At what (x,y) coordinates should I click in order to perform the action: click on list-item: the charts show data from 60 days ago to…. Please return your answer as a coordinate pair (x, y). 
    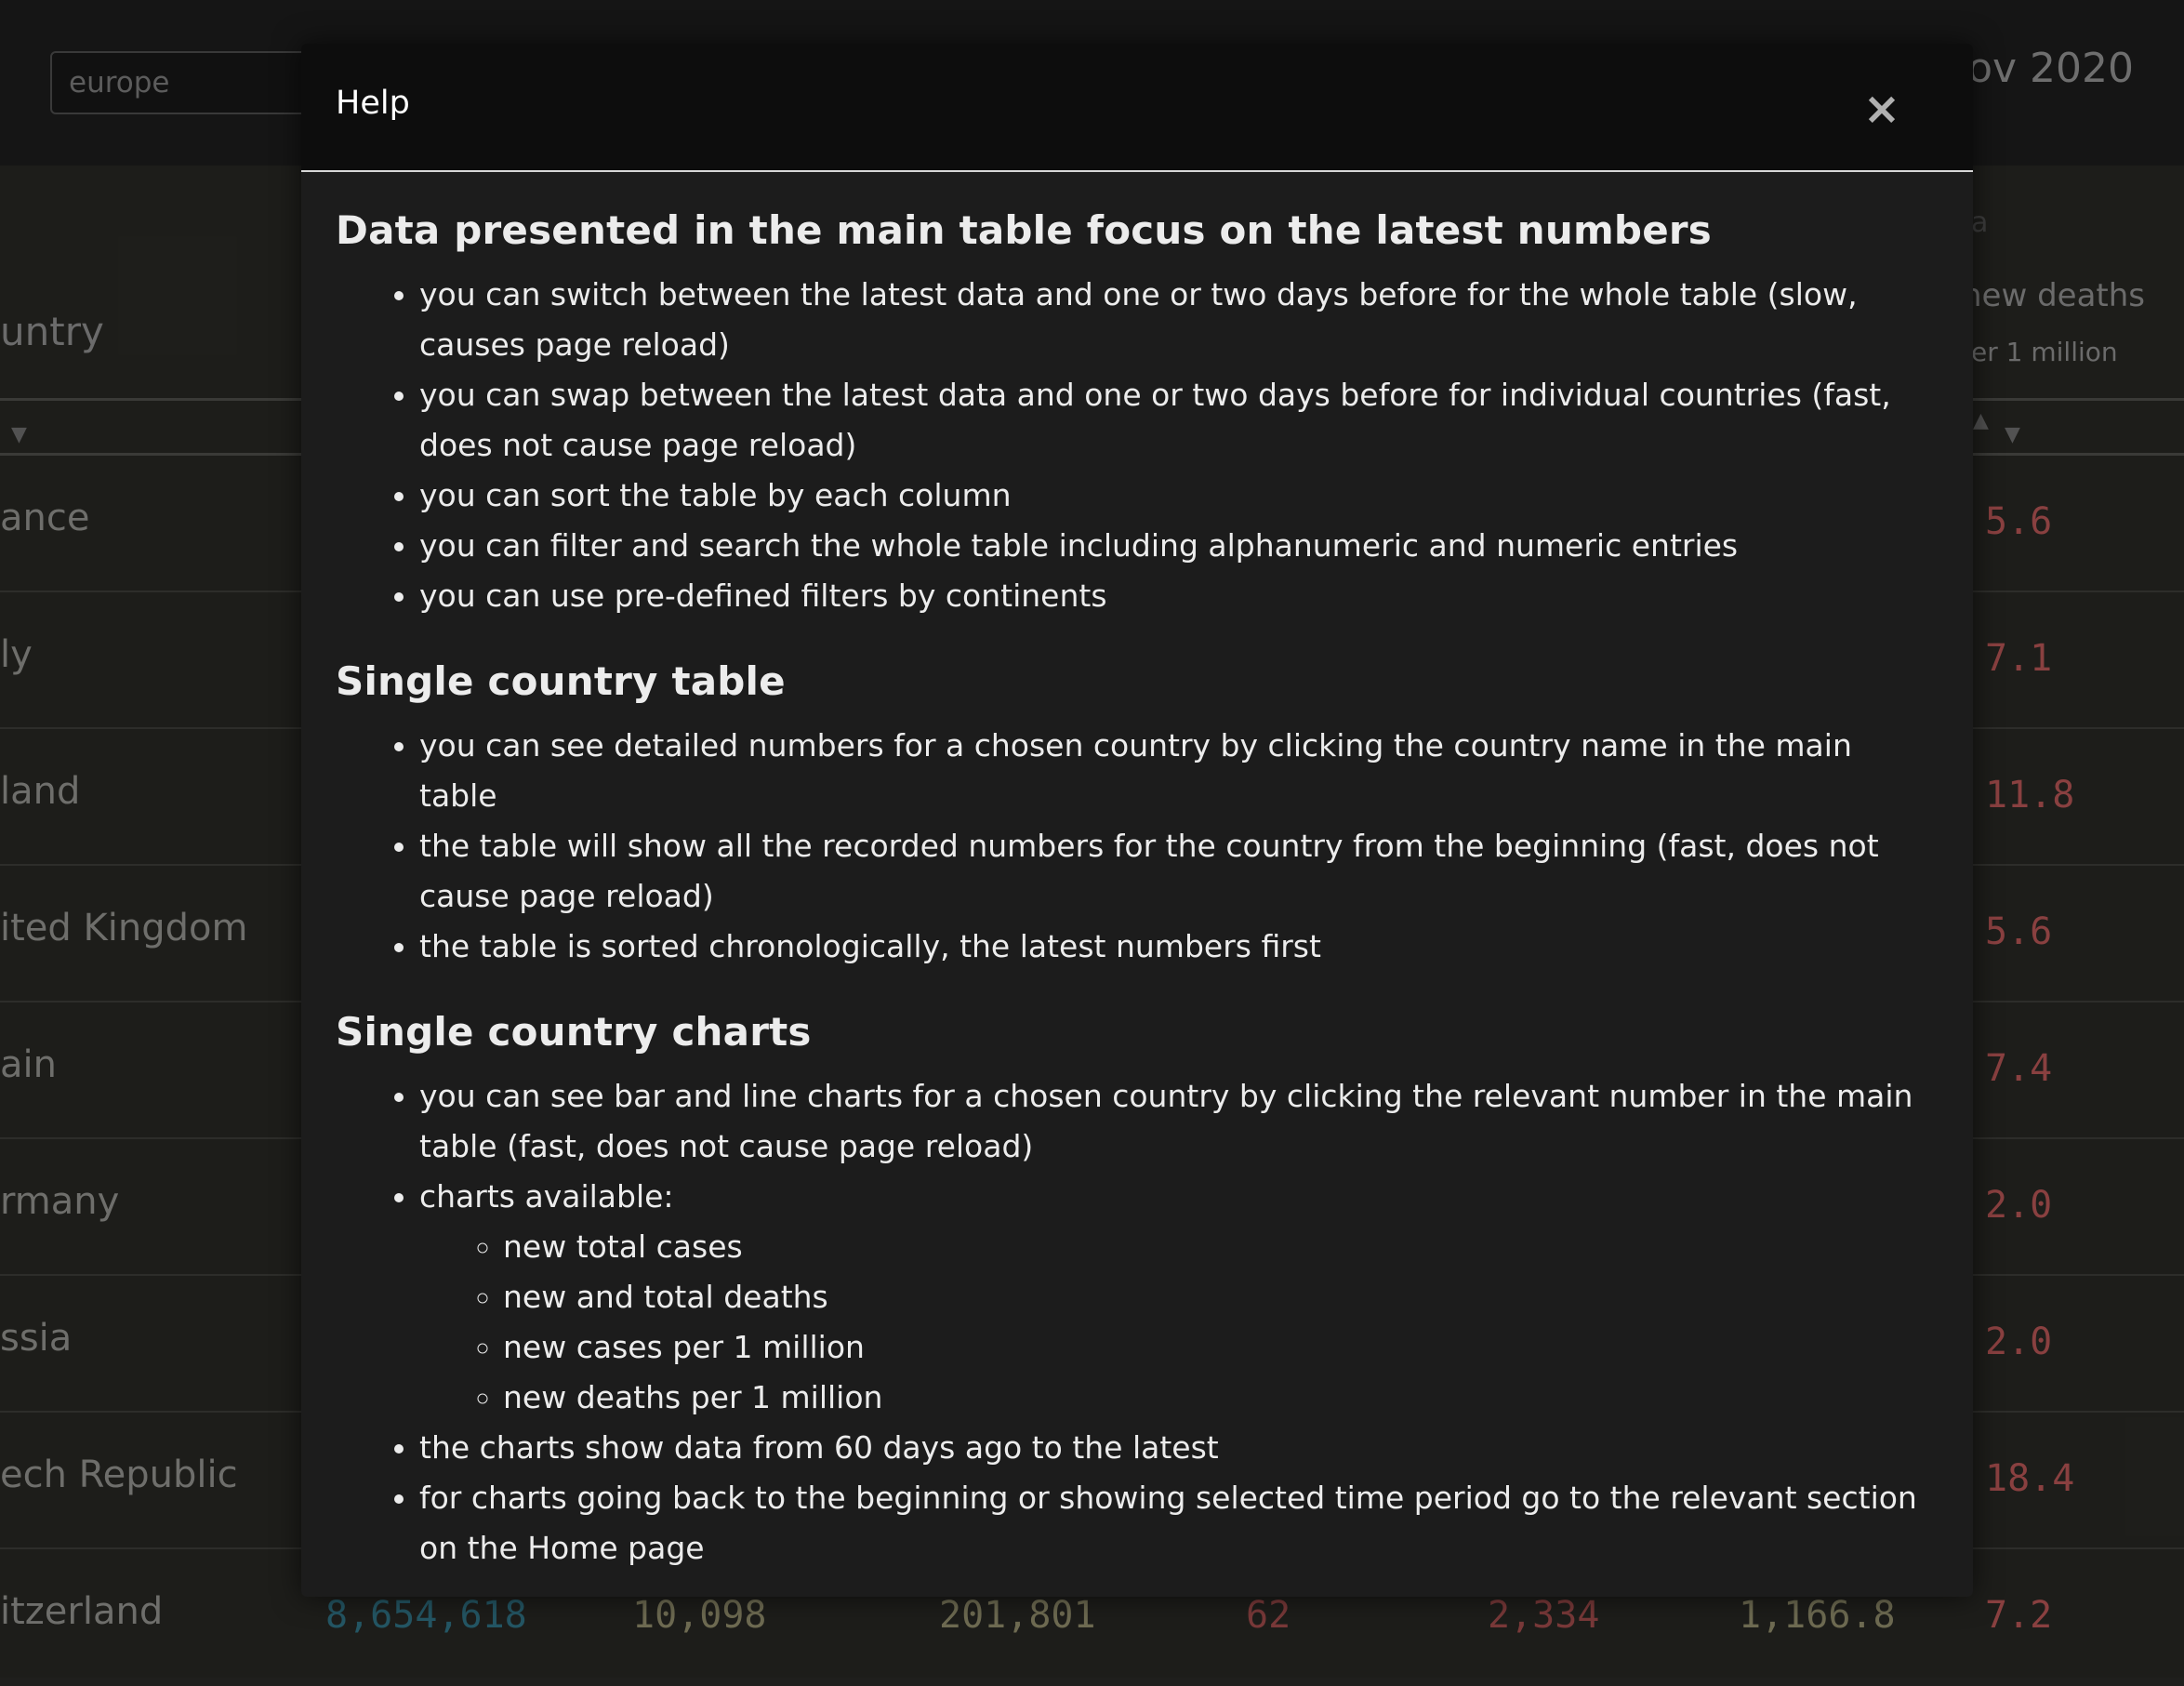
    Looking at the image, I should click on (1179, 1448).